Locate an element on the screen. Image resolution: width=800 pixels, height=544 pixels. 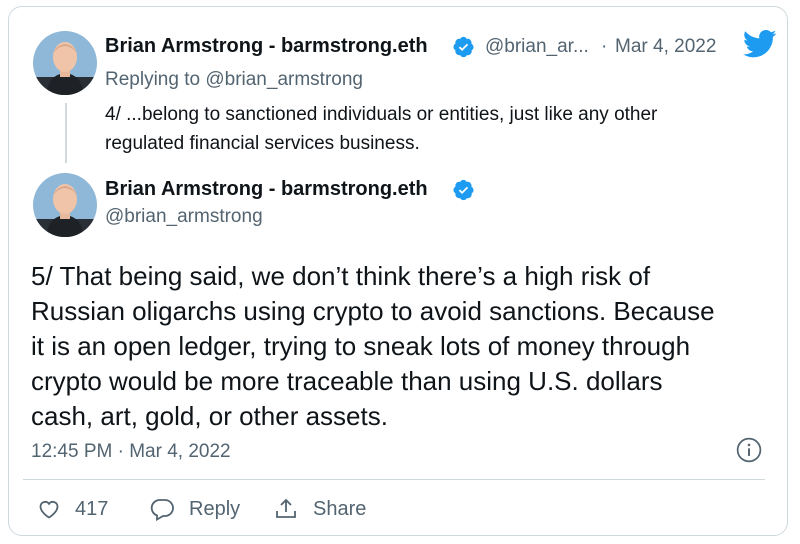
share-button: Share is located at coordinates (319, 509).